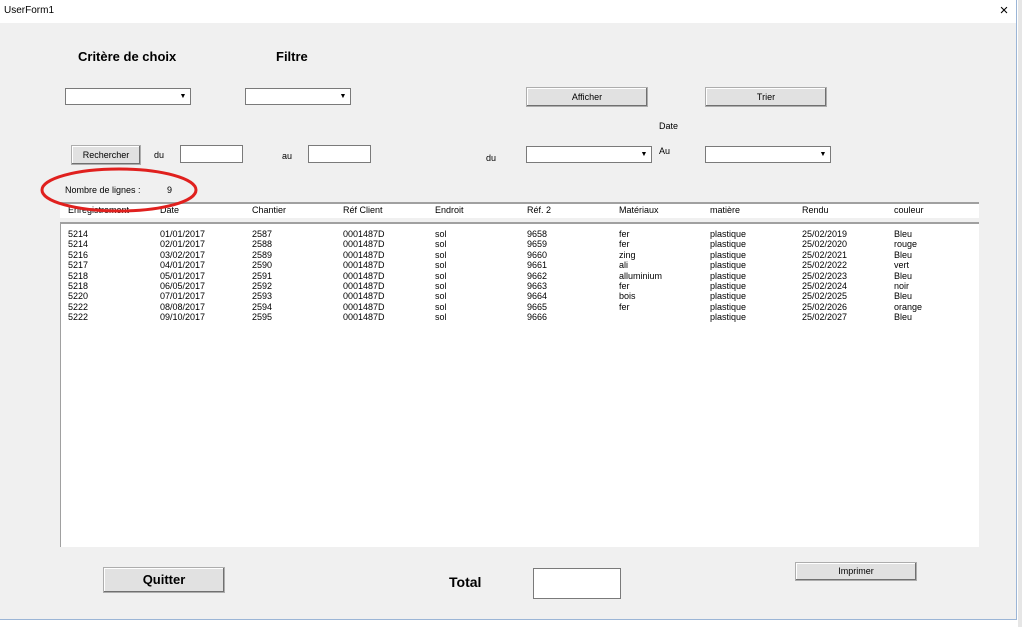 The image size is (1022, 627). What do you see at coordinates (1004, 10) in the screenshot?
I see `close-icon: ×` at bounding box center [1004, 10].